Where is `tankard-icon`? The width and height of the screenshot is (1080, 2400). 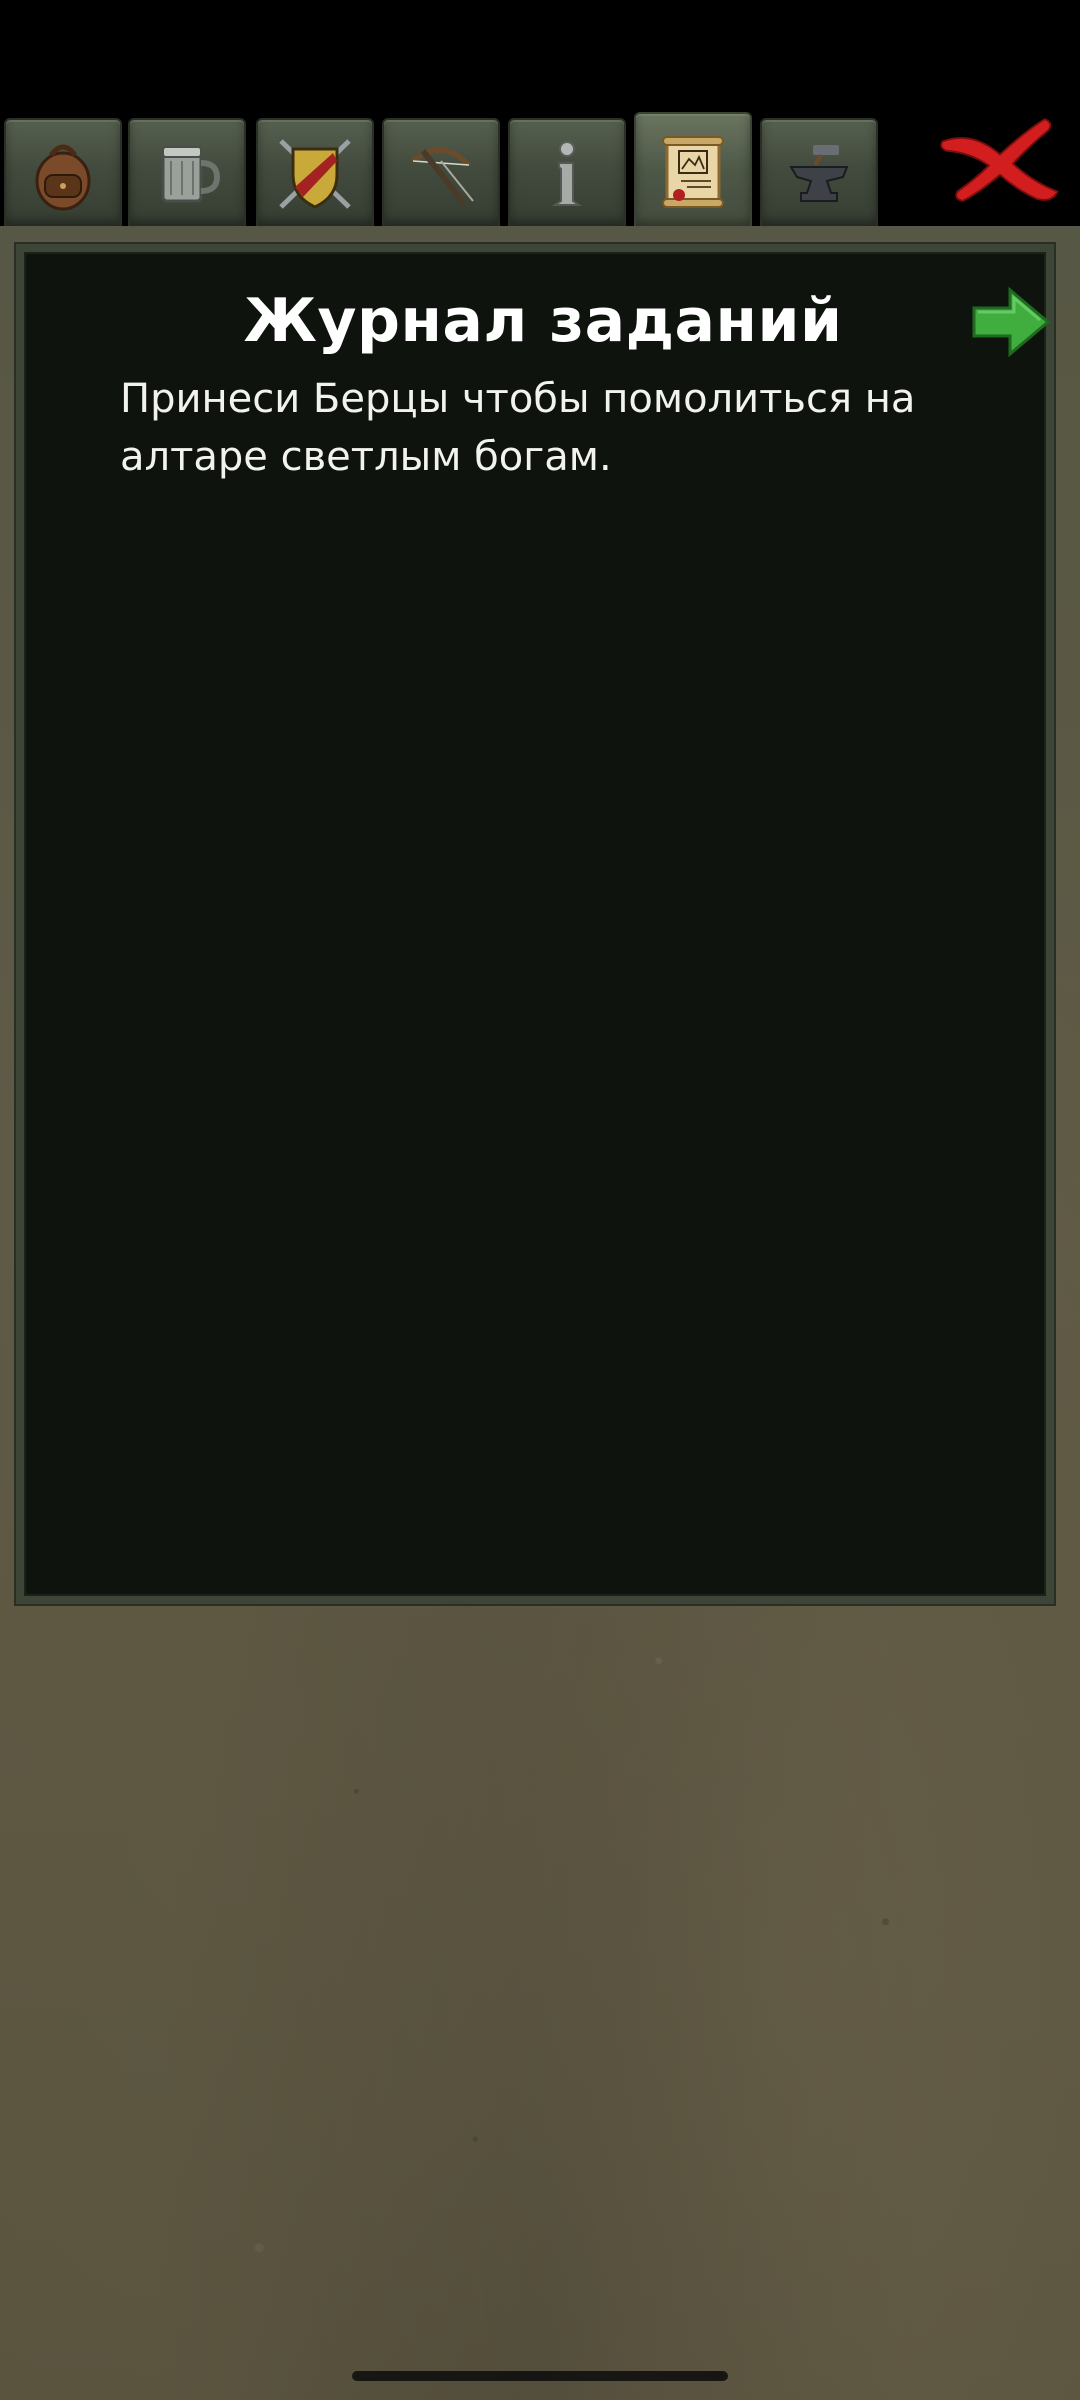
tankard-icon is located at coordinates (191, 174).